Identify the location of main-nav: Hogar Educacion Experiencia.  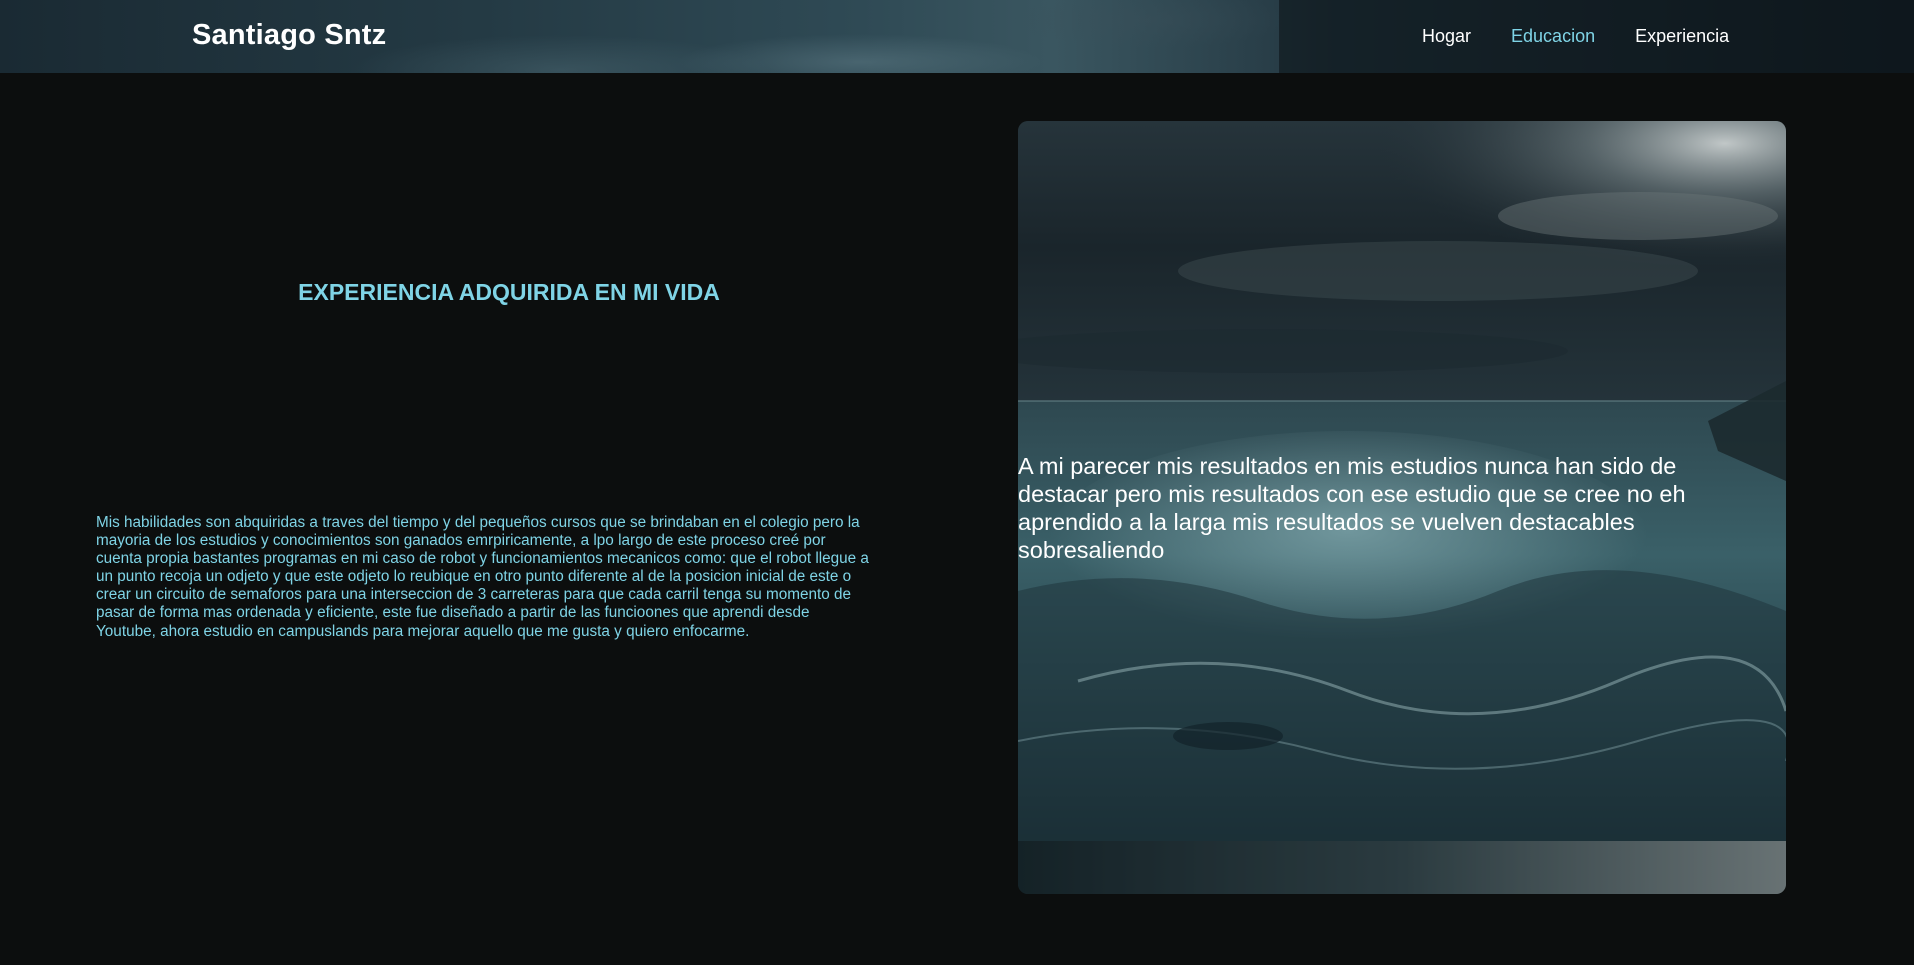
(1575, 36).